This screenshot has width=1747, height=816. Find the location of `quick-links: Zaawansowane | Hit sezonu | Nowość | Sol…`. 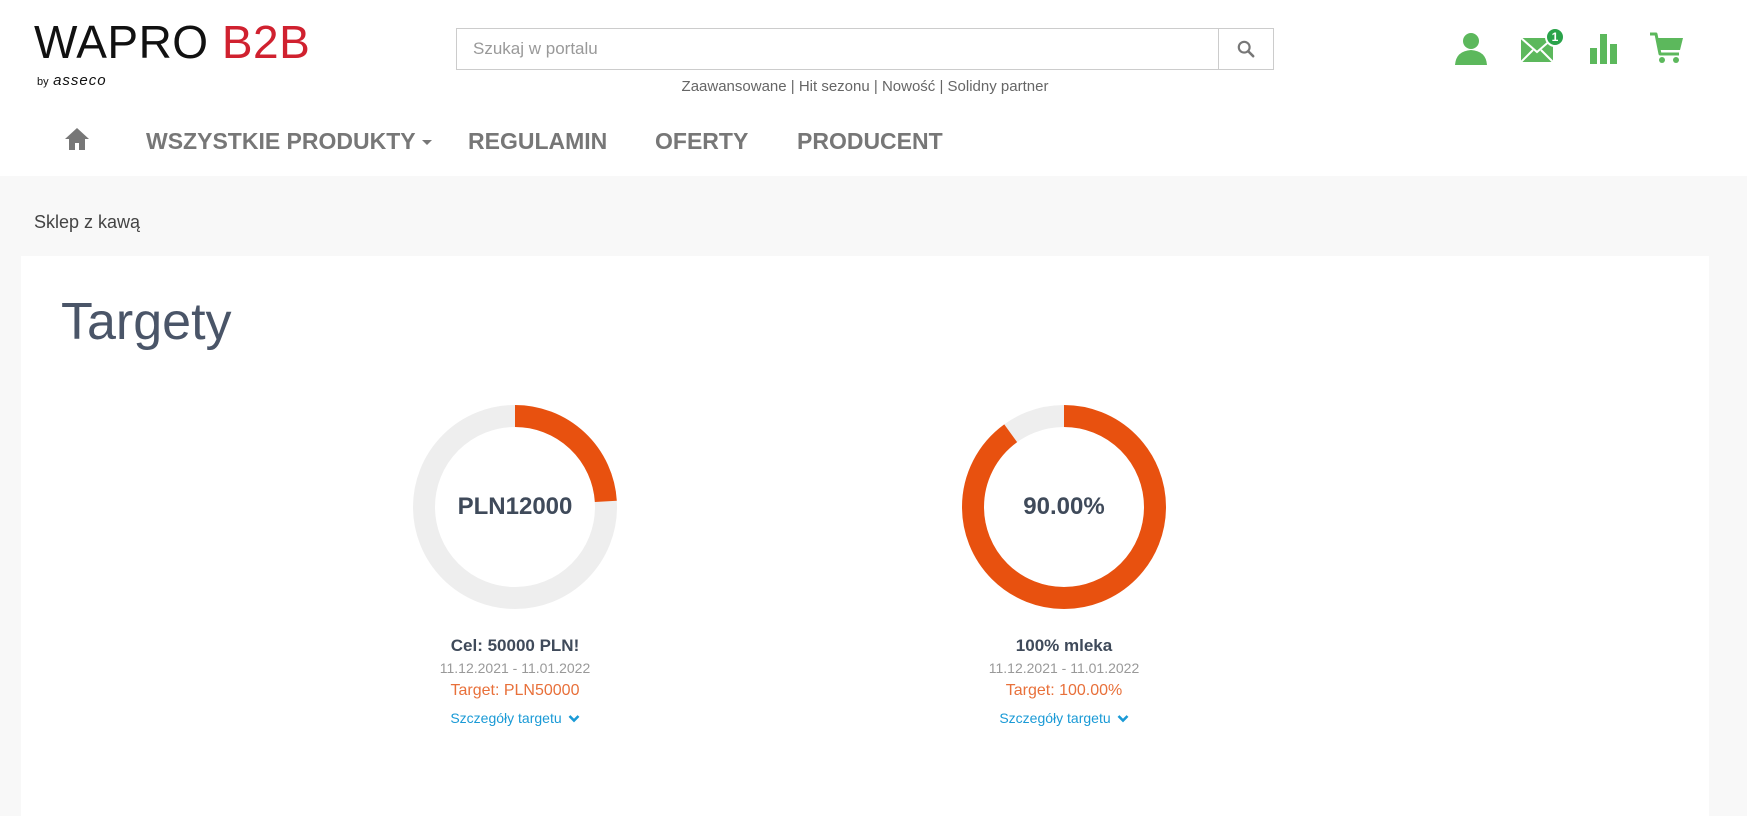

quick-links: Zaawansowane | Hit sezonu | Nowość | Sol… is located at coordinates (865, 86).